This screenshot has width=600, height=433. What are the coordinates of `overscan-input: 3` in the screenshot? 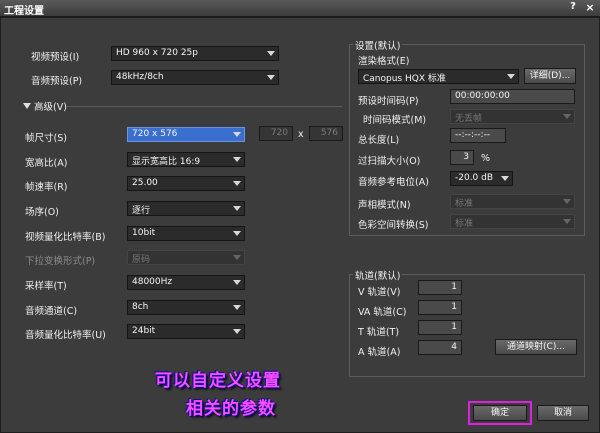 It's located at (462, 157).